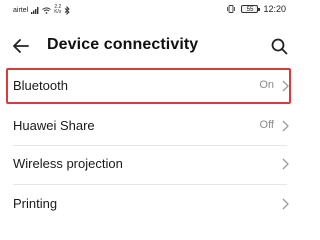 This screenshot has width=320, height=240. What do you see at coordinates (40, 85) in the screenshot?
I see `setting-label: Bluetooth` at bounding box center [40, 85].